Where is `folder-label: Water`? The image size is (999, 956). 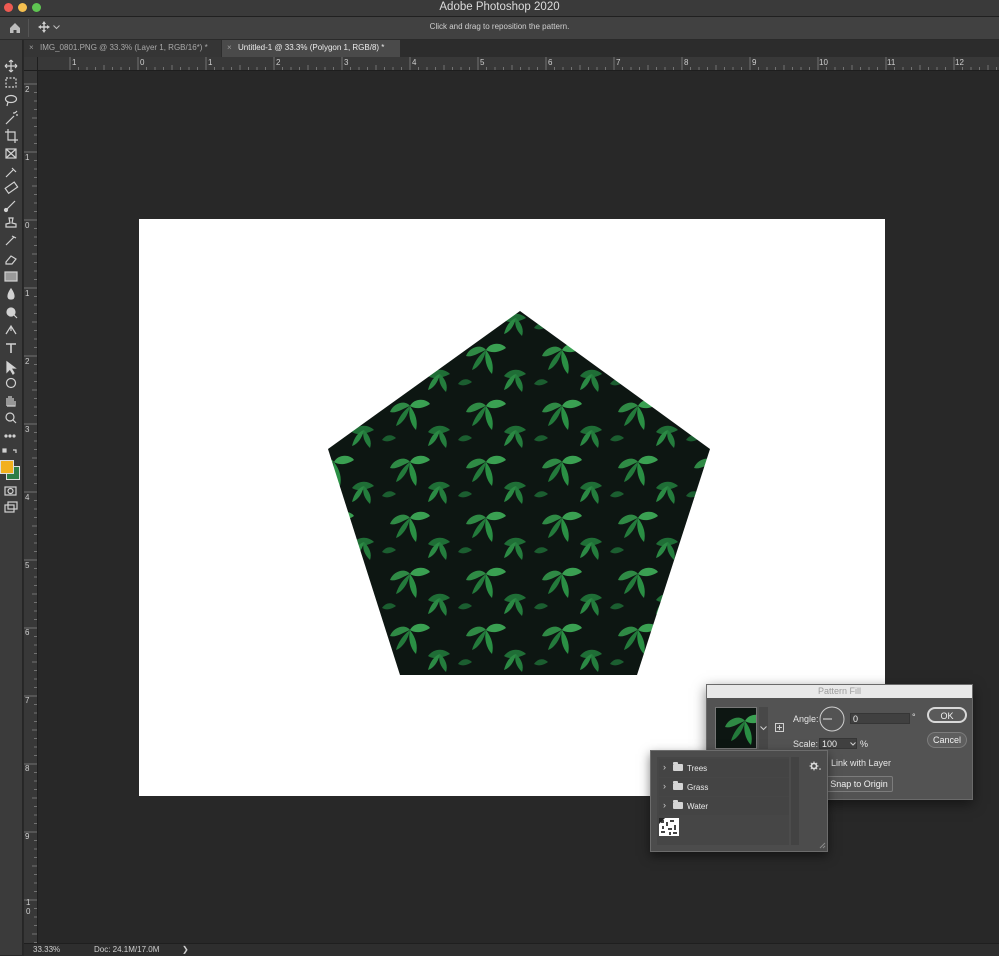
folder-label: Water is located at coordinates (698, 806).